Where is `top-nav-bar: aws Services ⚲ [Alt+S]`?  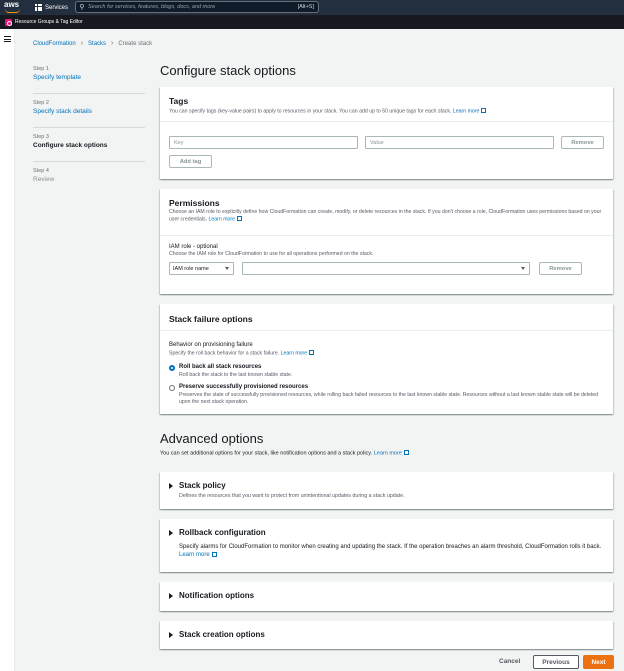
top-nav-bar: aws Services ⚲ [Alt+S] is located at coordinates (312, 7).